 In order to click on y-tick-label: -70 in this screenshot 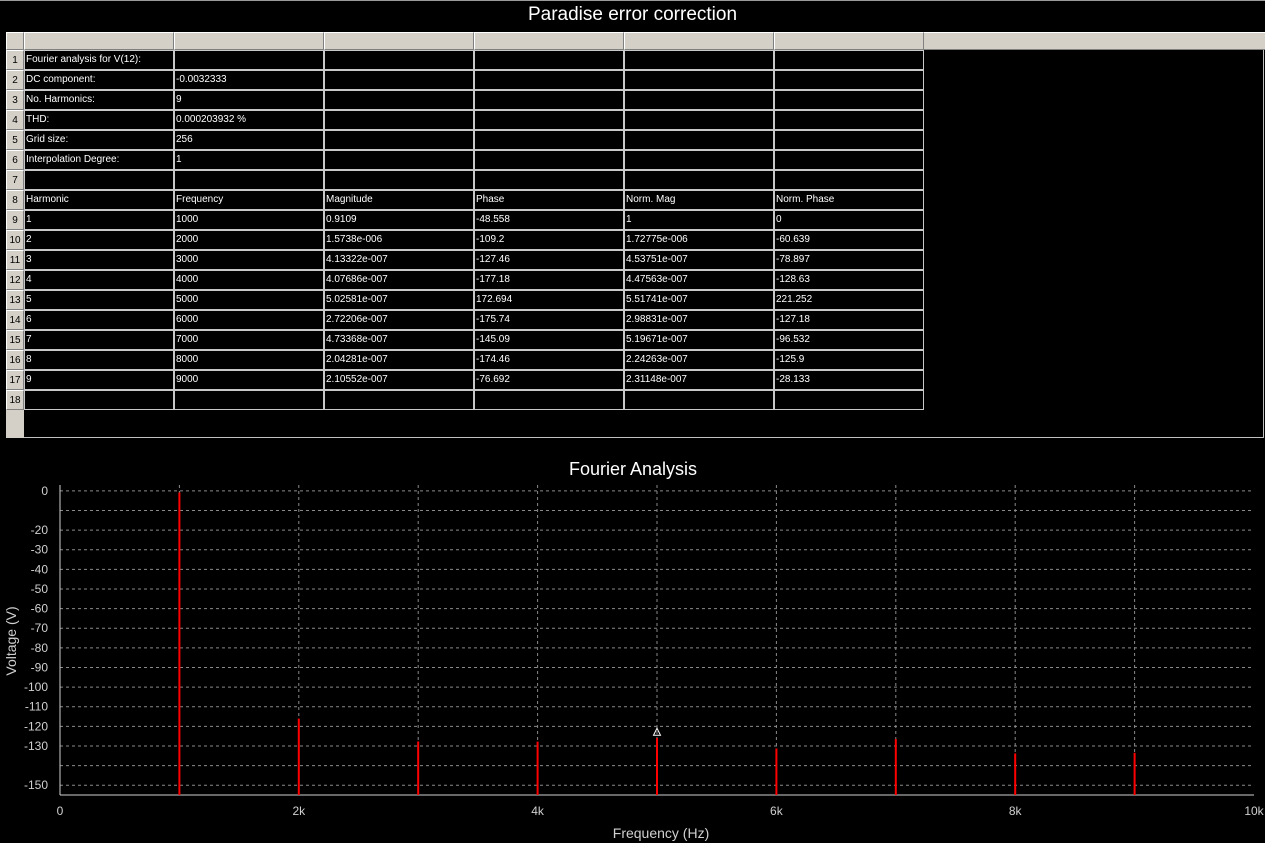, I will do `click(40, 628)`.